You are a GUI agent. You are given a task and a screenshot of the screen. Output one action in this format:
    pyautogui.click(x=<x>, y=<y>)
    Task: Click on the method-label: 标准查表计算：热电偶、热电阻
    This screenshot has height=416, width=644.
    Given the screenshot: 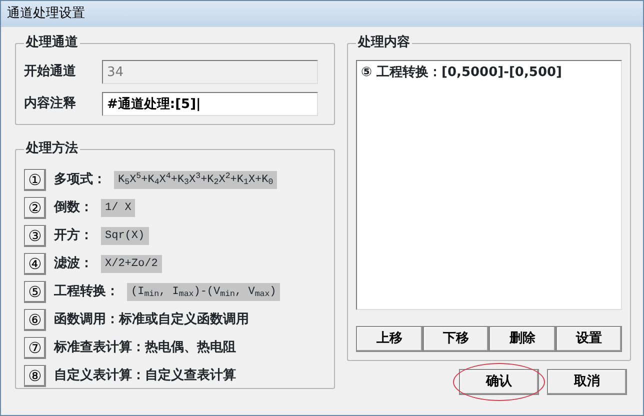 What is the action you would take?
    pyautogui.click(x=145, y=348)
    